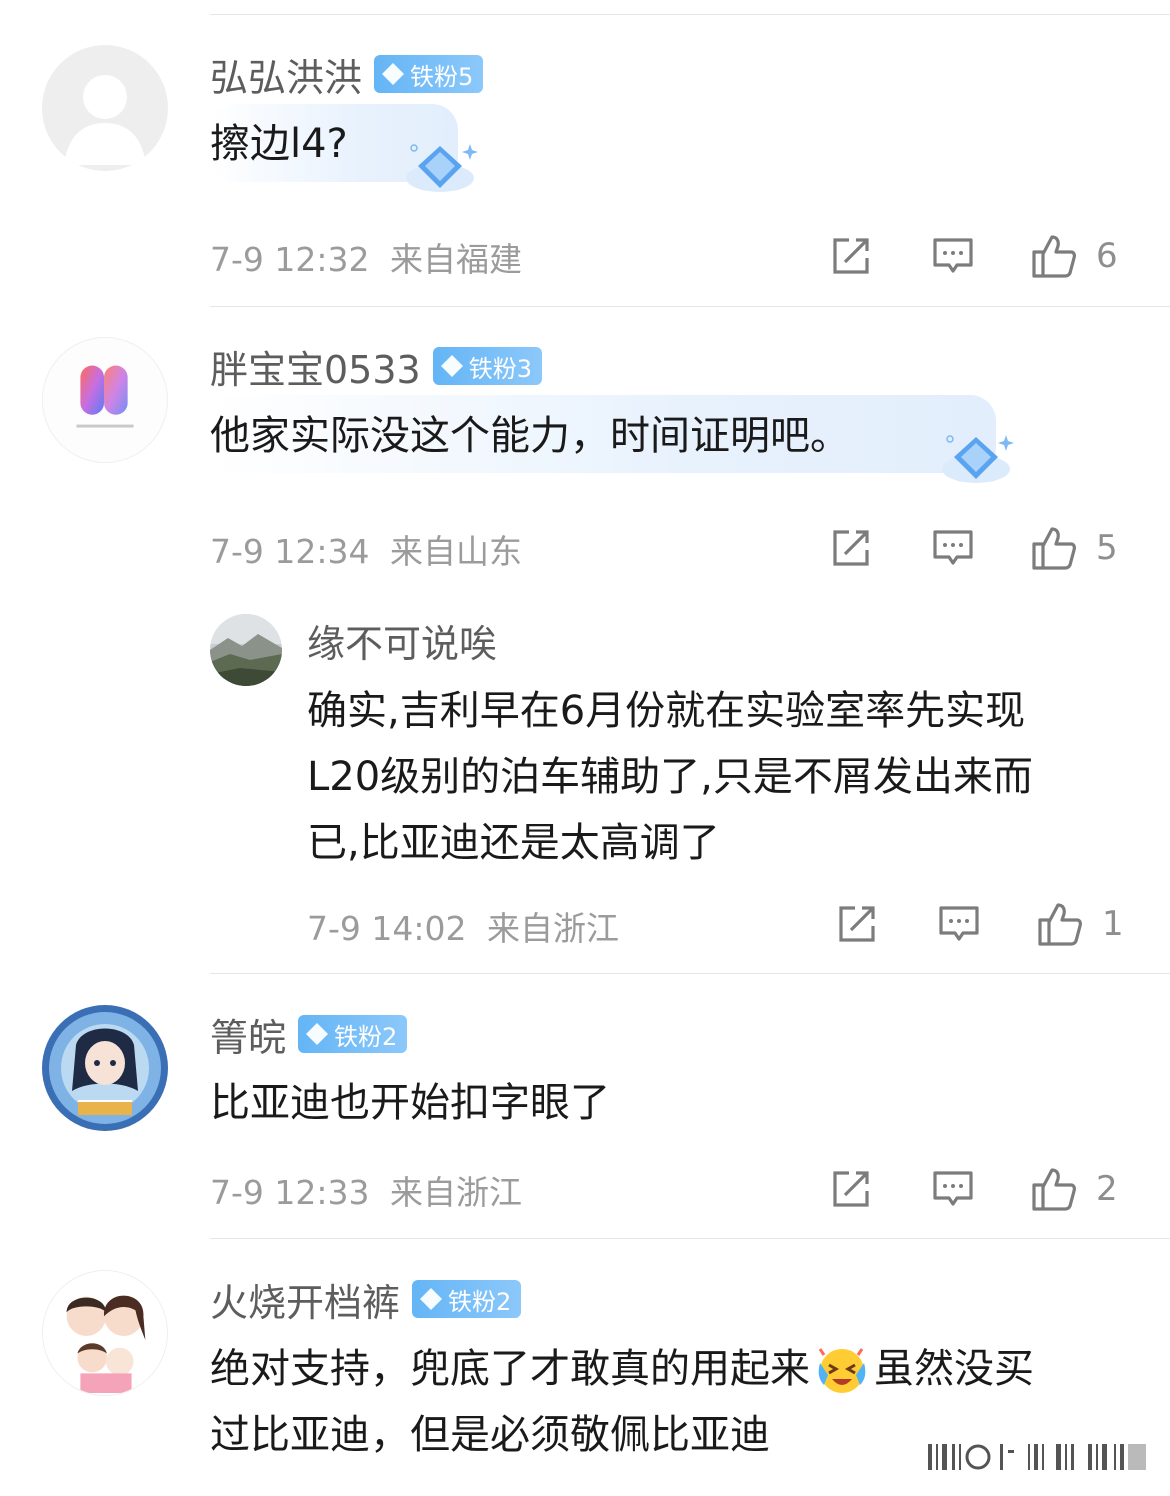 Image resolution: width=1170 pixels, height=1496 pixels. Describe the element at coordinates (510, 1369) in the screenshot. I see `comment-text-segment: 绝对支持，兜底了才敢真的用起来` at that location.